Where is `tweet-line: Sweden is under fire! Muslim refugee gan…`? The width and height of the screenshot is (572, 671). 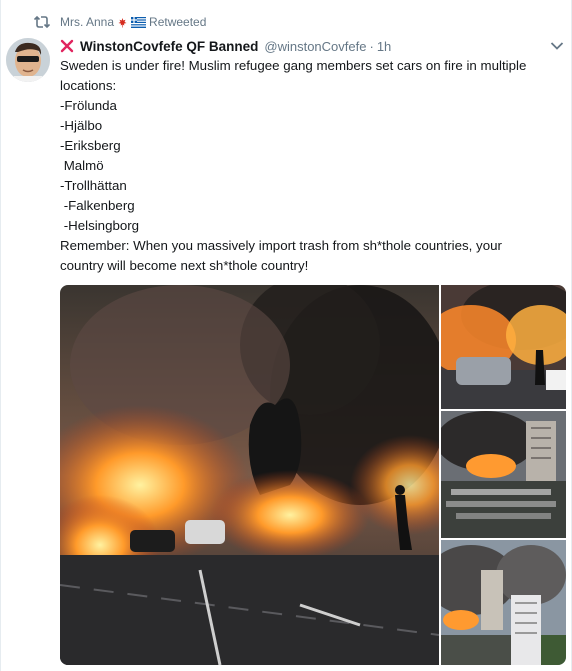
tweet-line: Sweden is under fire! Muslim refugee gan… is located at coordinates (293, 65).